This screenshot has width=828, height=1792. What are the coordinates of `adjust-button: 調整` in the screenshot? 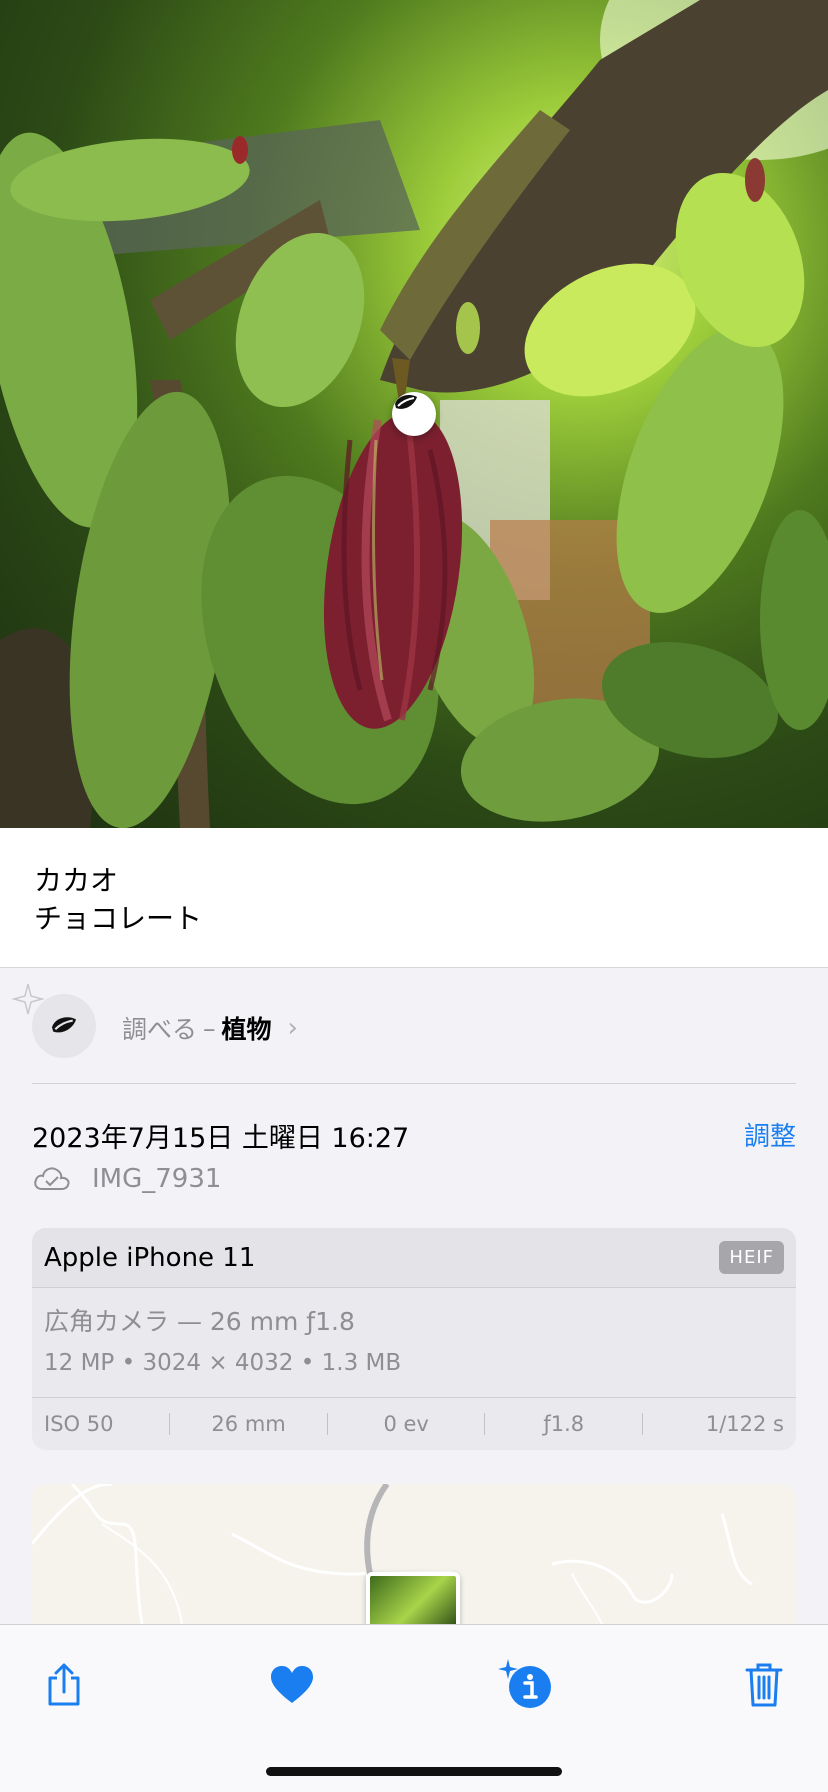 It's located at (770, 1134).